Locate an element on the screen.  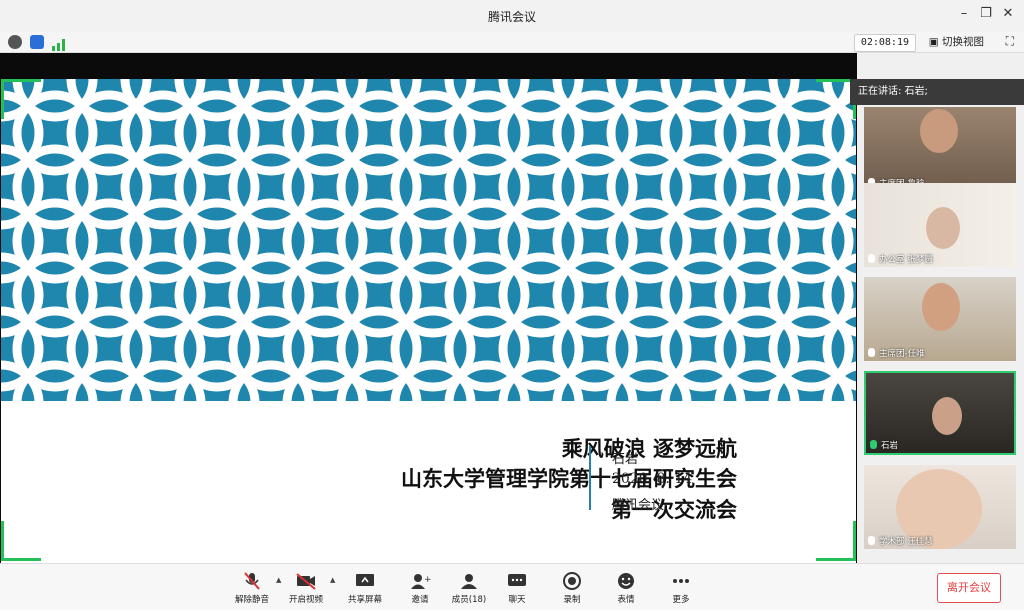
tile-label: 主席团-任唯 is located at coordinates (896, 353).